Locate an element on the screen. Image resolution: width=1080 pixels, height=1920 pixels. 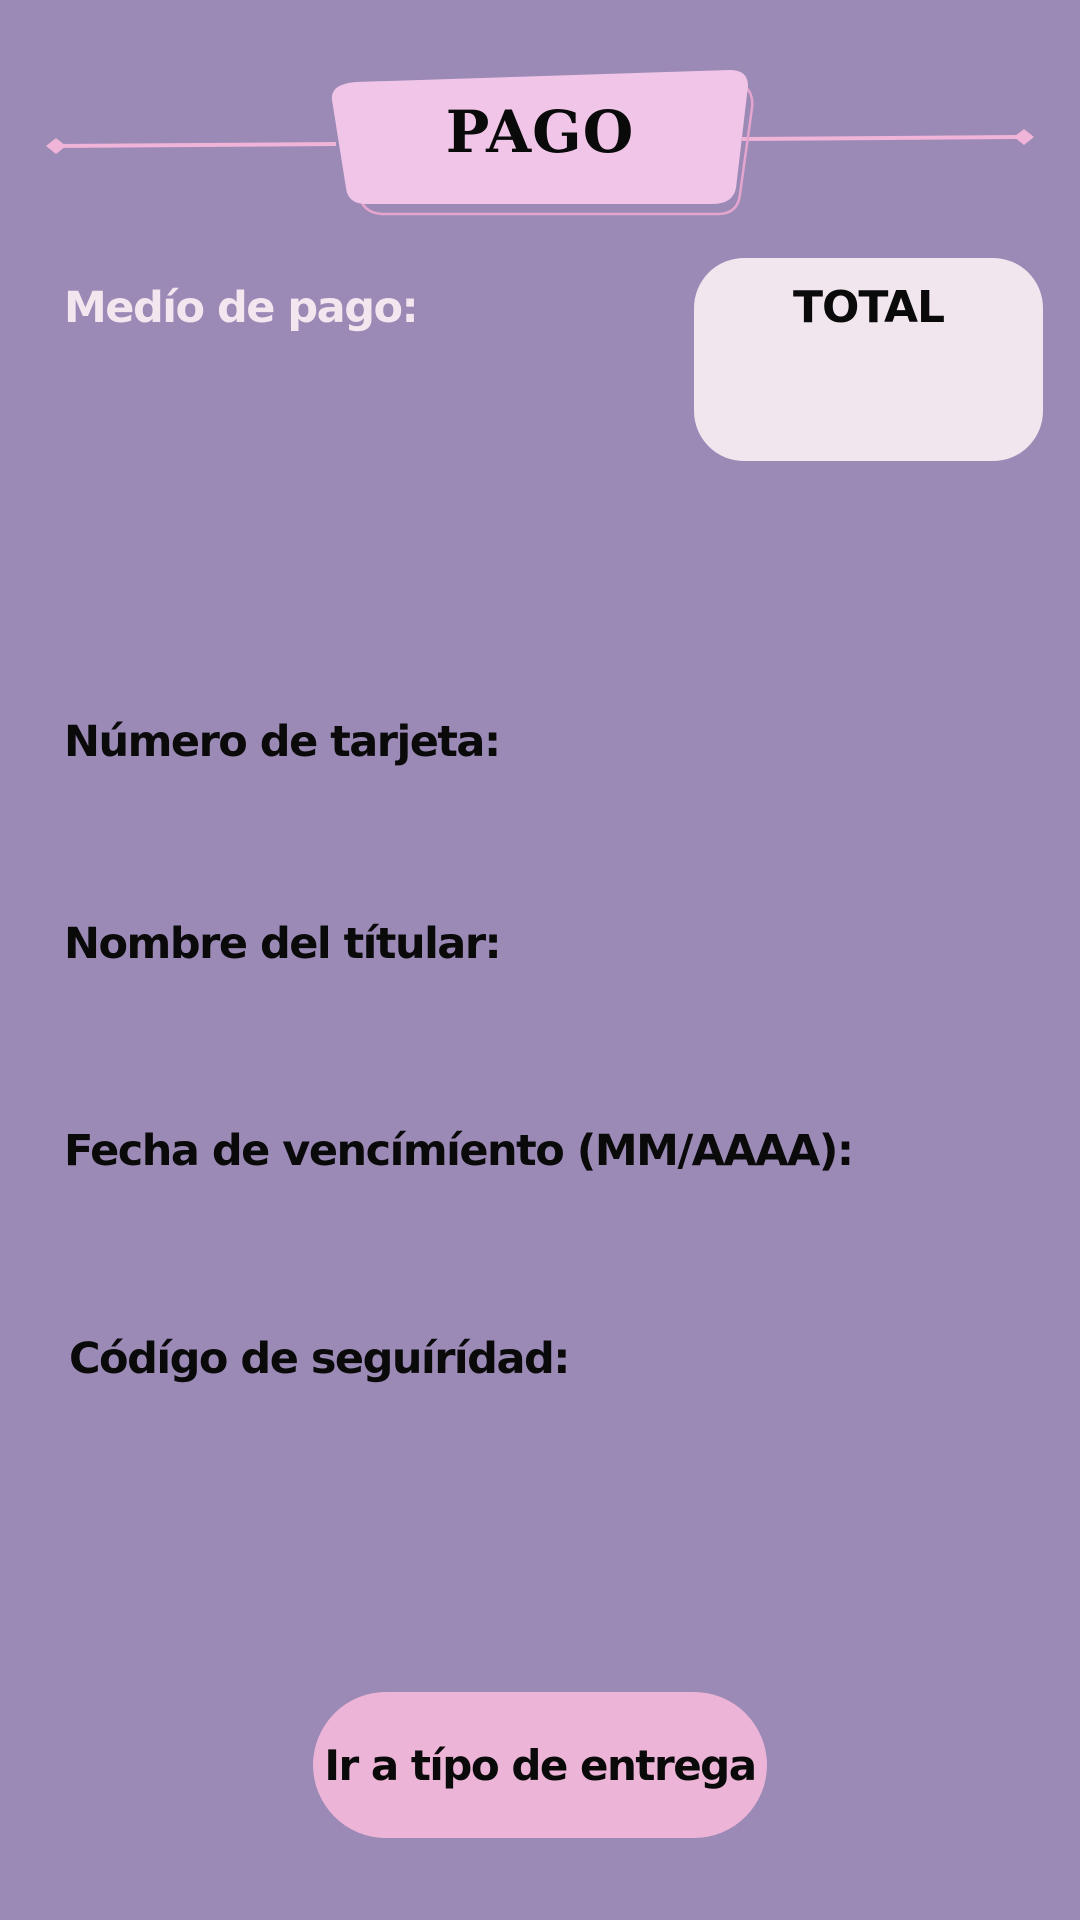
card-number-input is located at coordinates (541, 821).